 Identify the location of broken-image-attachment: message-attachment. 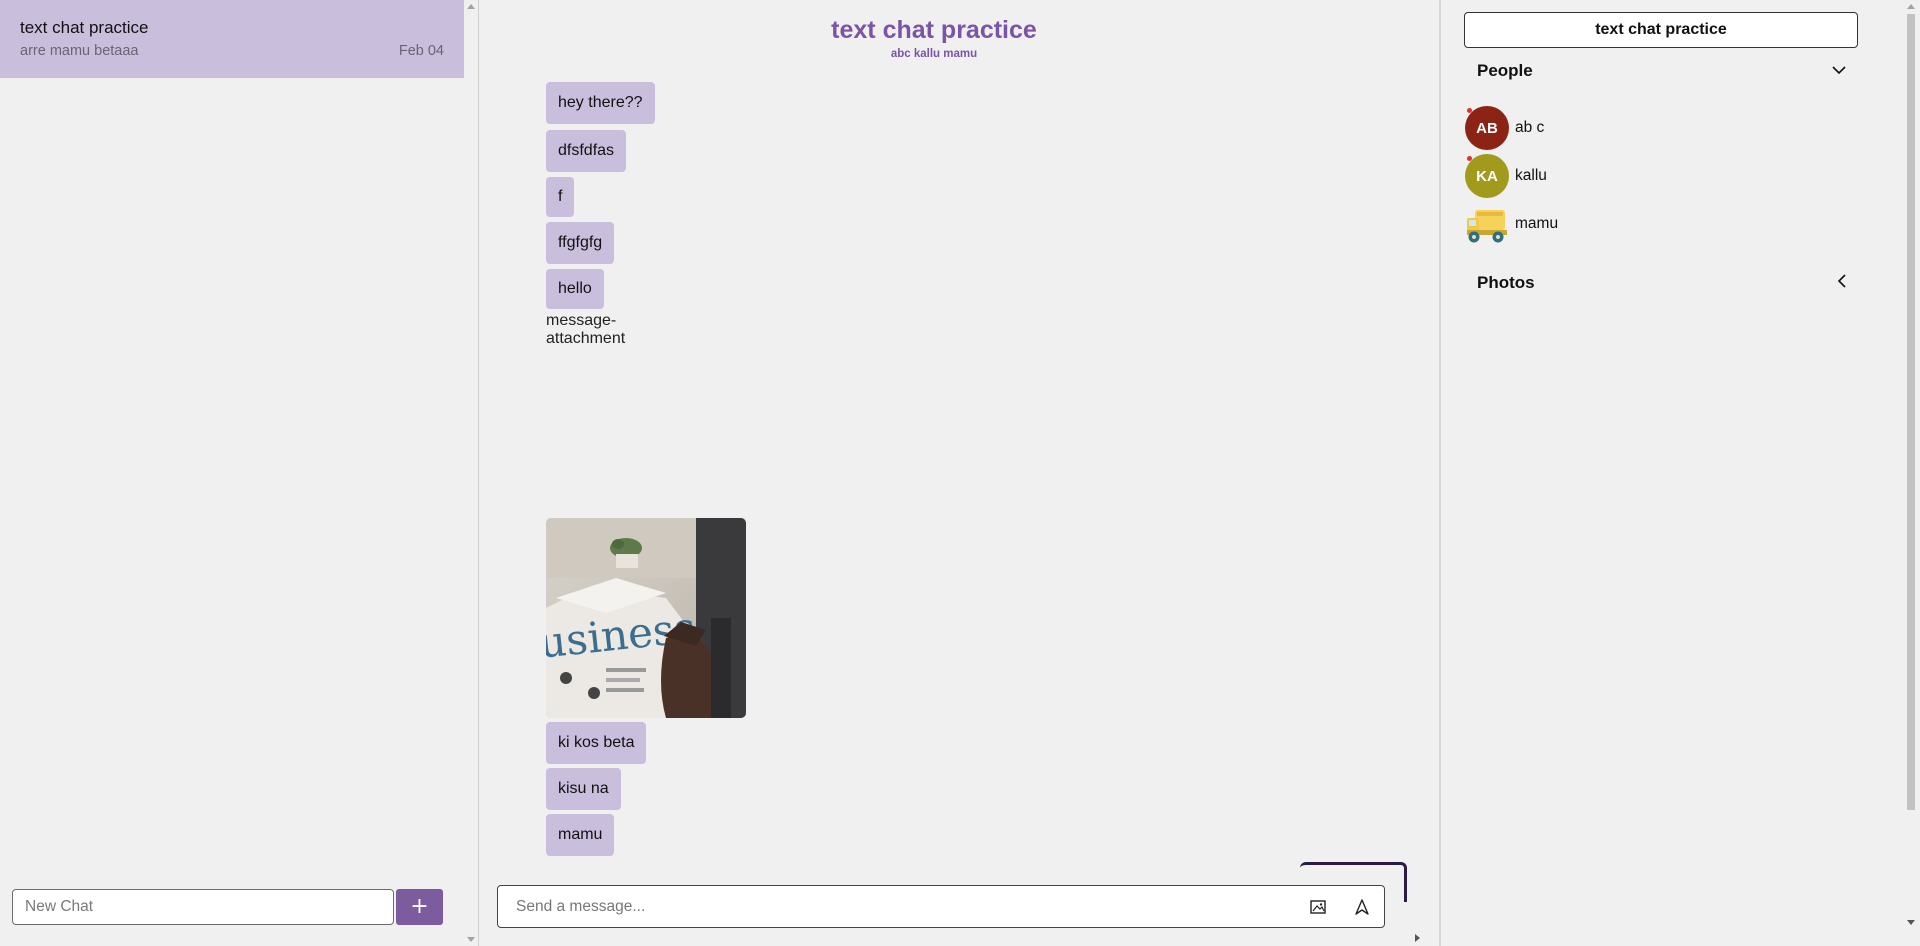
(585, 330).